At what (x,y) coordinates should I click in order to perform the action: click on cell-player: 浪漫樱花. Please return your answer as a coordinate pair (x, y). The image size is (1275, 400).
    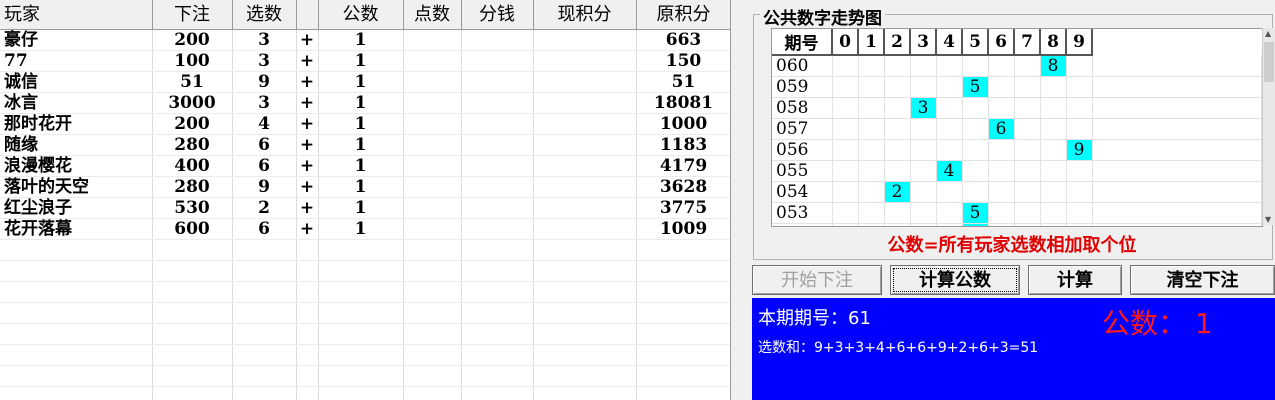
    Looking at the image, I should click on (76, 166).